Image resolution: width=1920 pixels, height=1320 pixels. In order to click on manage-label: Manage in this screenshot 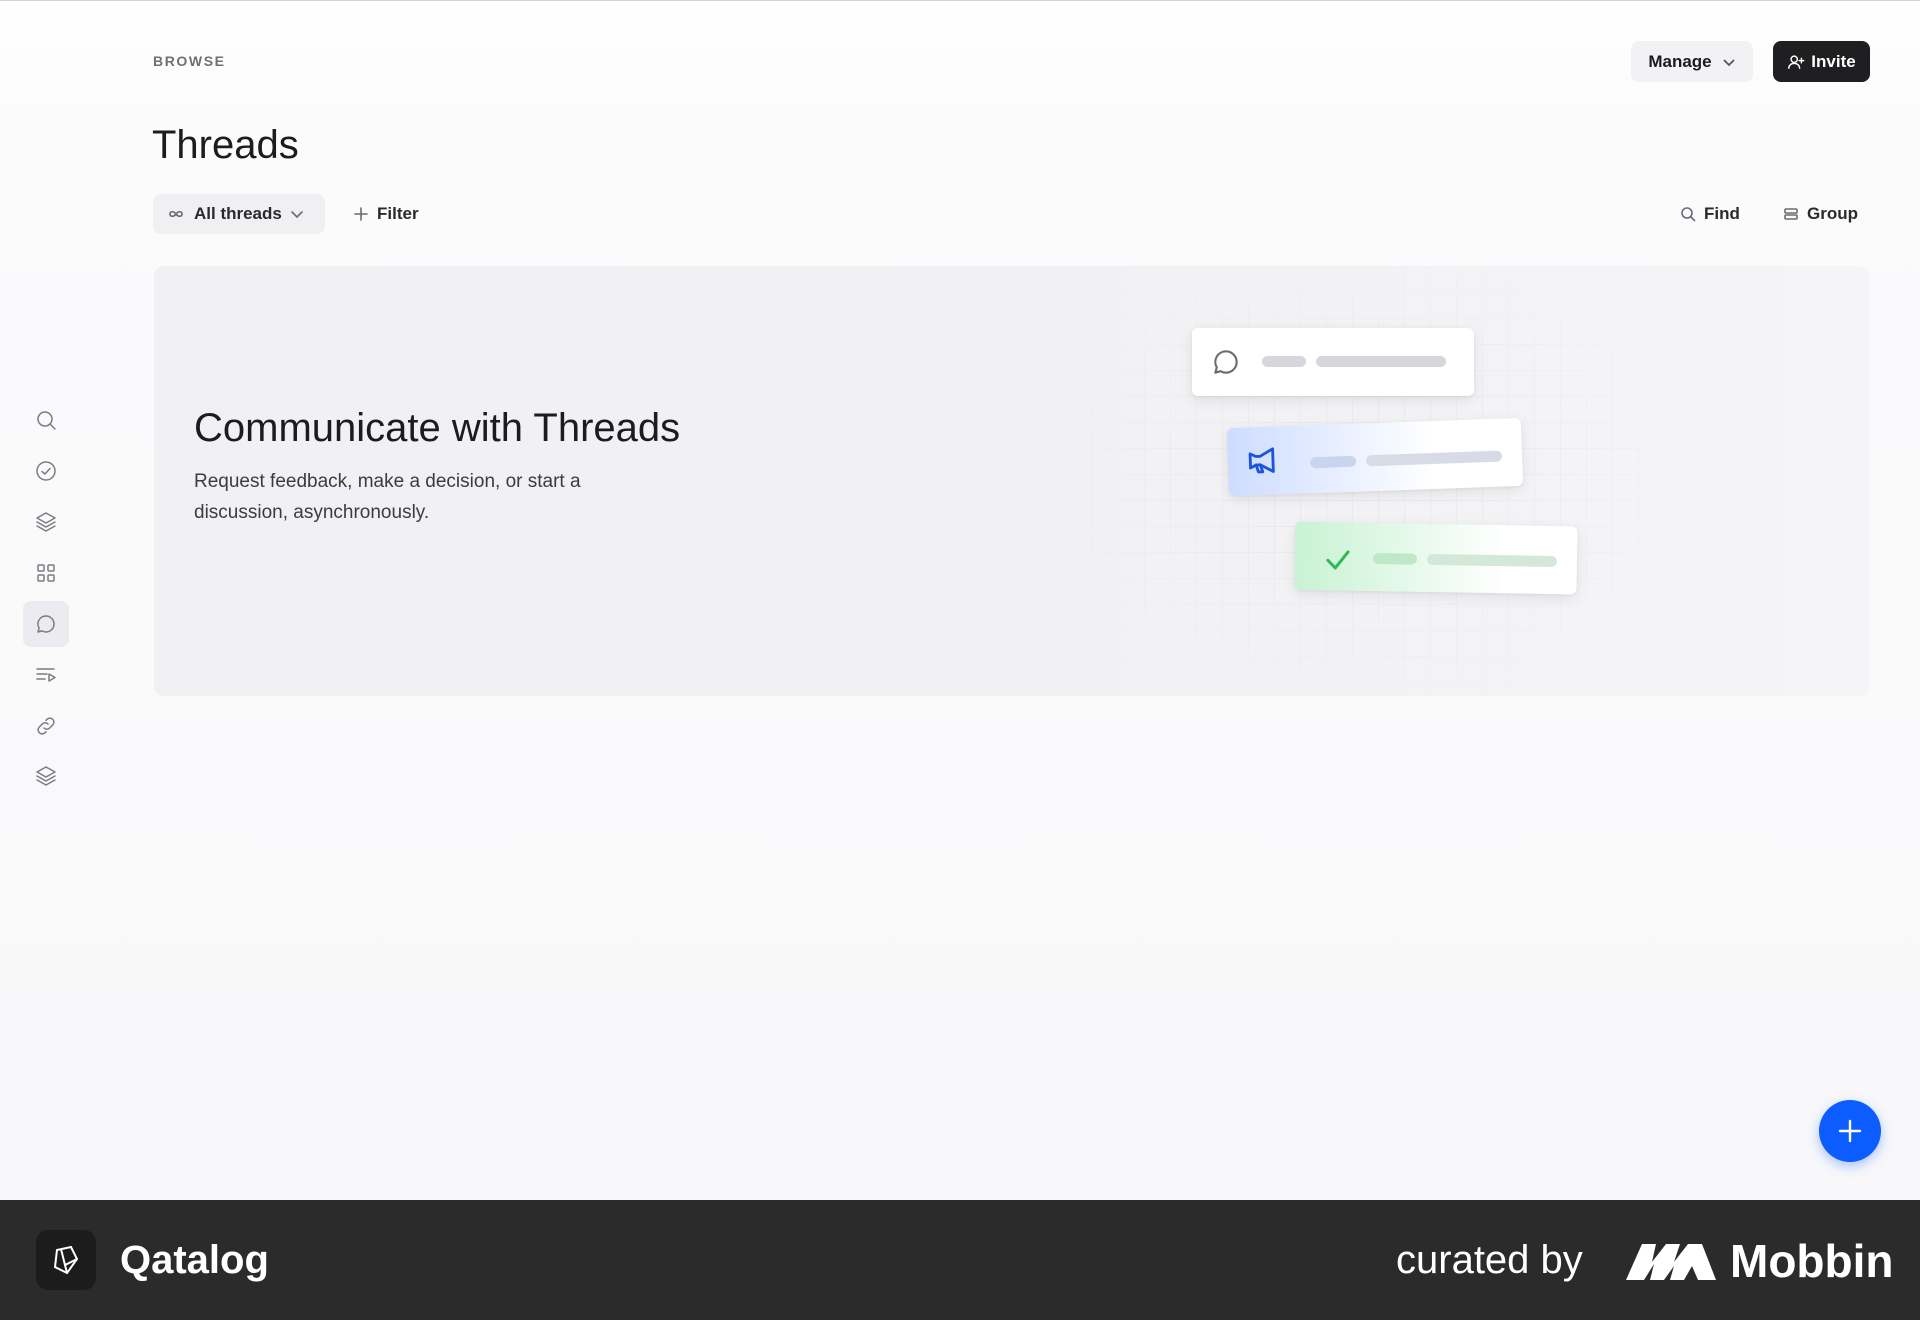, I will do `click(1680, 61)`.